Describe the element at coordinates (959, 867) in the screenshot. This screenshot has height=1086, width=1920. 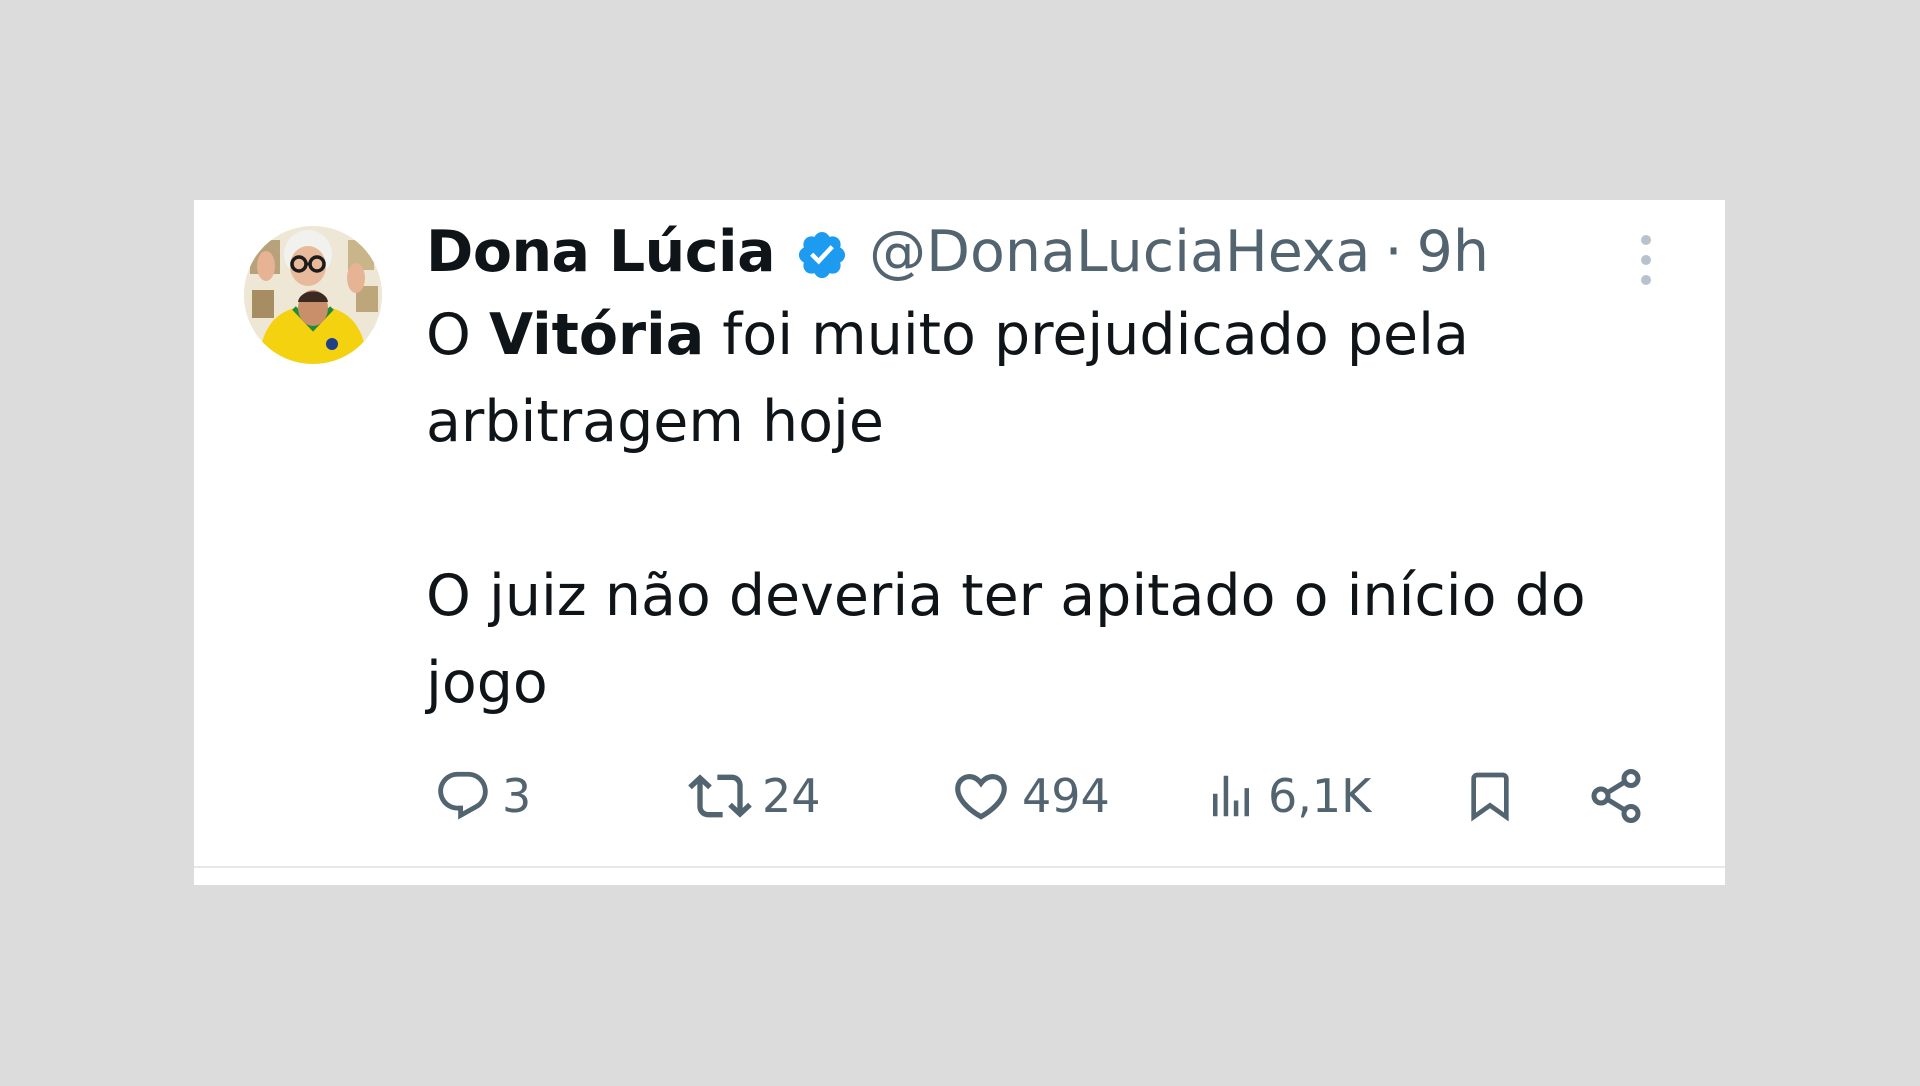
I see `divider` at that location.